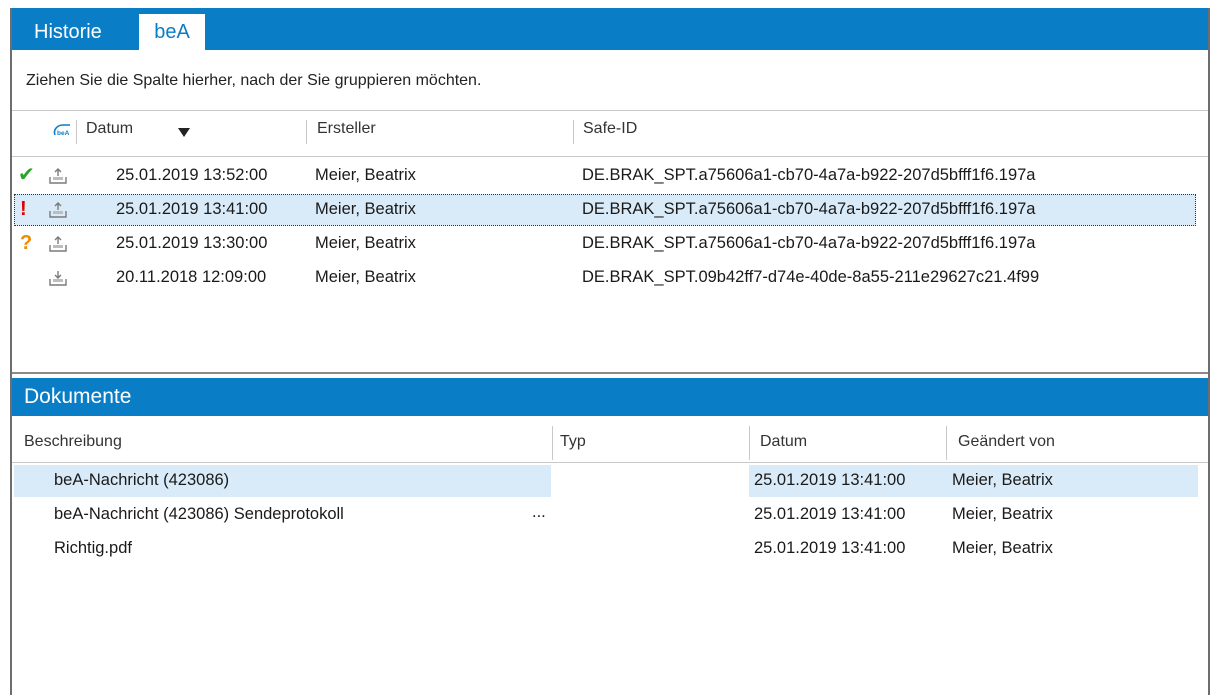 Image resolution: width=1220 pixels, height=695 pixels. I want to click on column-header-typ: Typ, so click(573, 442).